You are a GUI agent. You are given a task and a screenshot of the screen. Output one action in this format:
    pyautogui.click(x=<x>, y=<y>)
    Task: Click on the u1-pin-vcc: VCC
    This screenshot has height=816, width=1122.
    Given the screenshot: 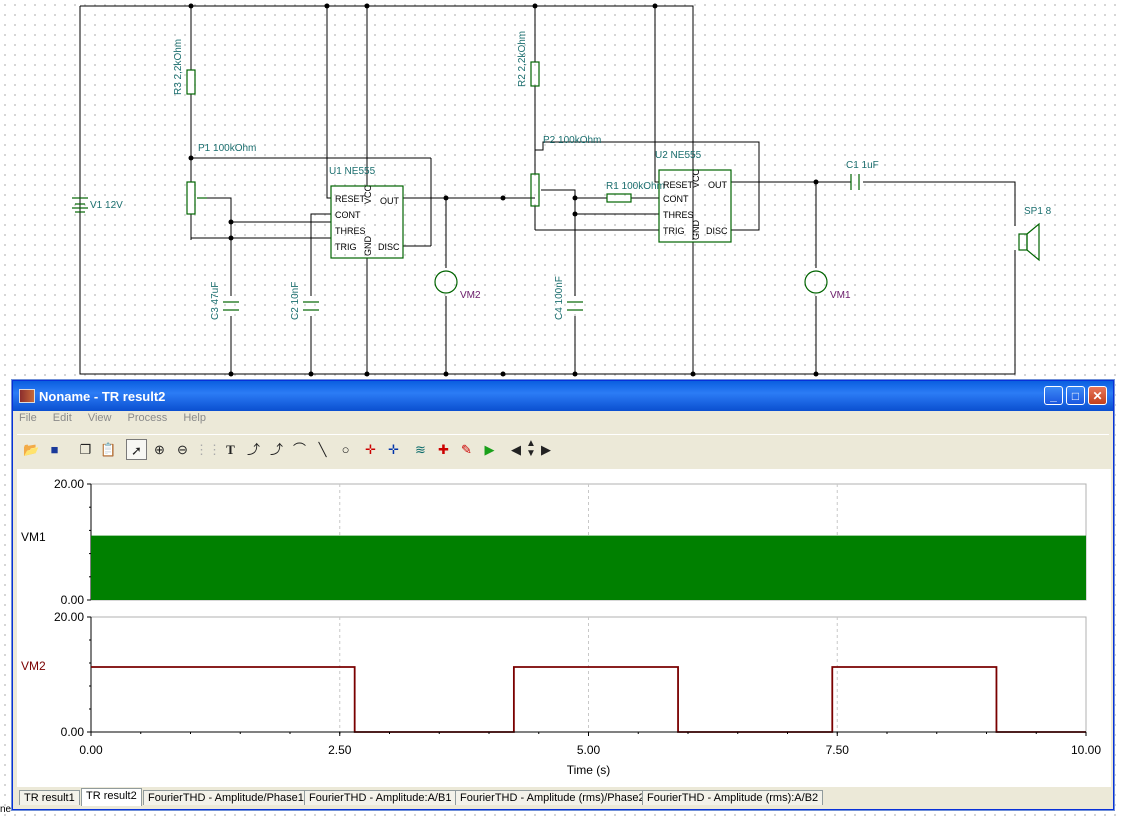 What is the action you would take?
    pyautogui.click(x=368, y=194)
    